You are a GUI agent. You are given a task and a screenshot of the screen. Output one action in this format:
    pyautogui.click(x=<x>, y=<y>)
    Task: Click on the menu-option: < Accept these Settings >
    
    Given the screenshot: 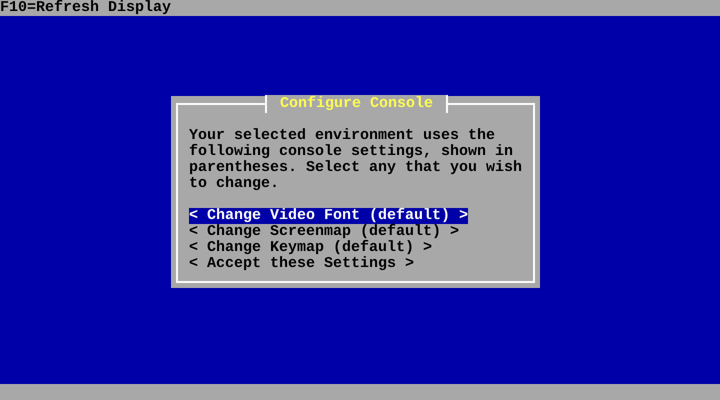 What is the action you would take?
    pyautogui.click(x=301, y=264)
    